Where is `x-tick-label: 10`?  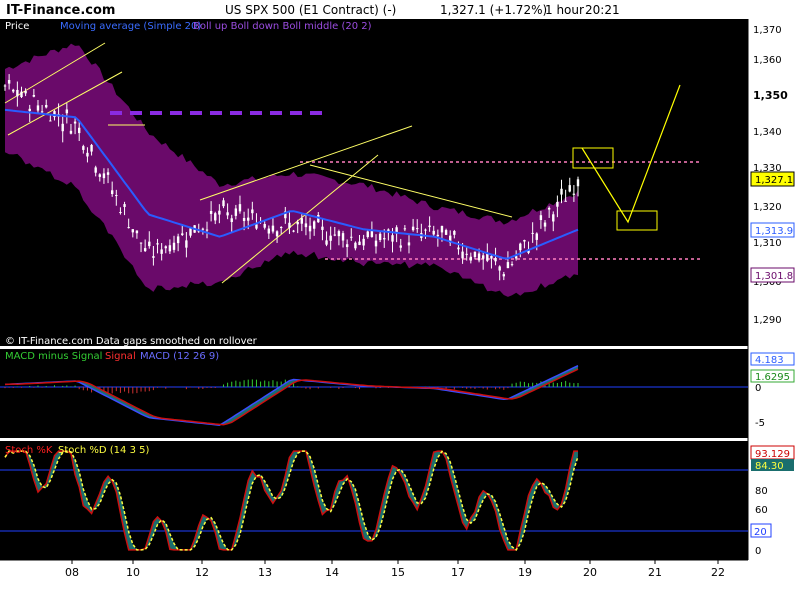
x-tick-label: 10 is located at coordinates (133, 572).